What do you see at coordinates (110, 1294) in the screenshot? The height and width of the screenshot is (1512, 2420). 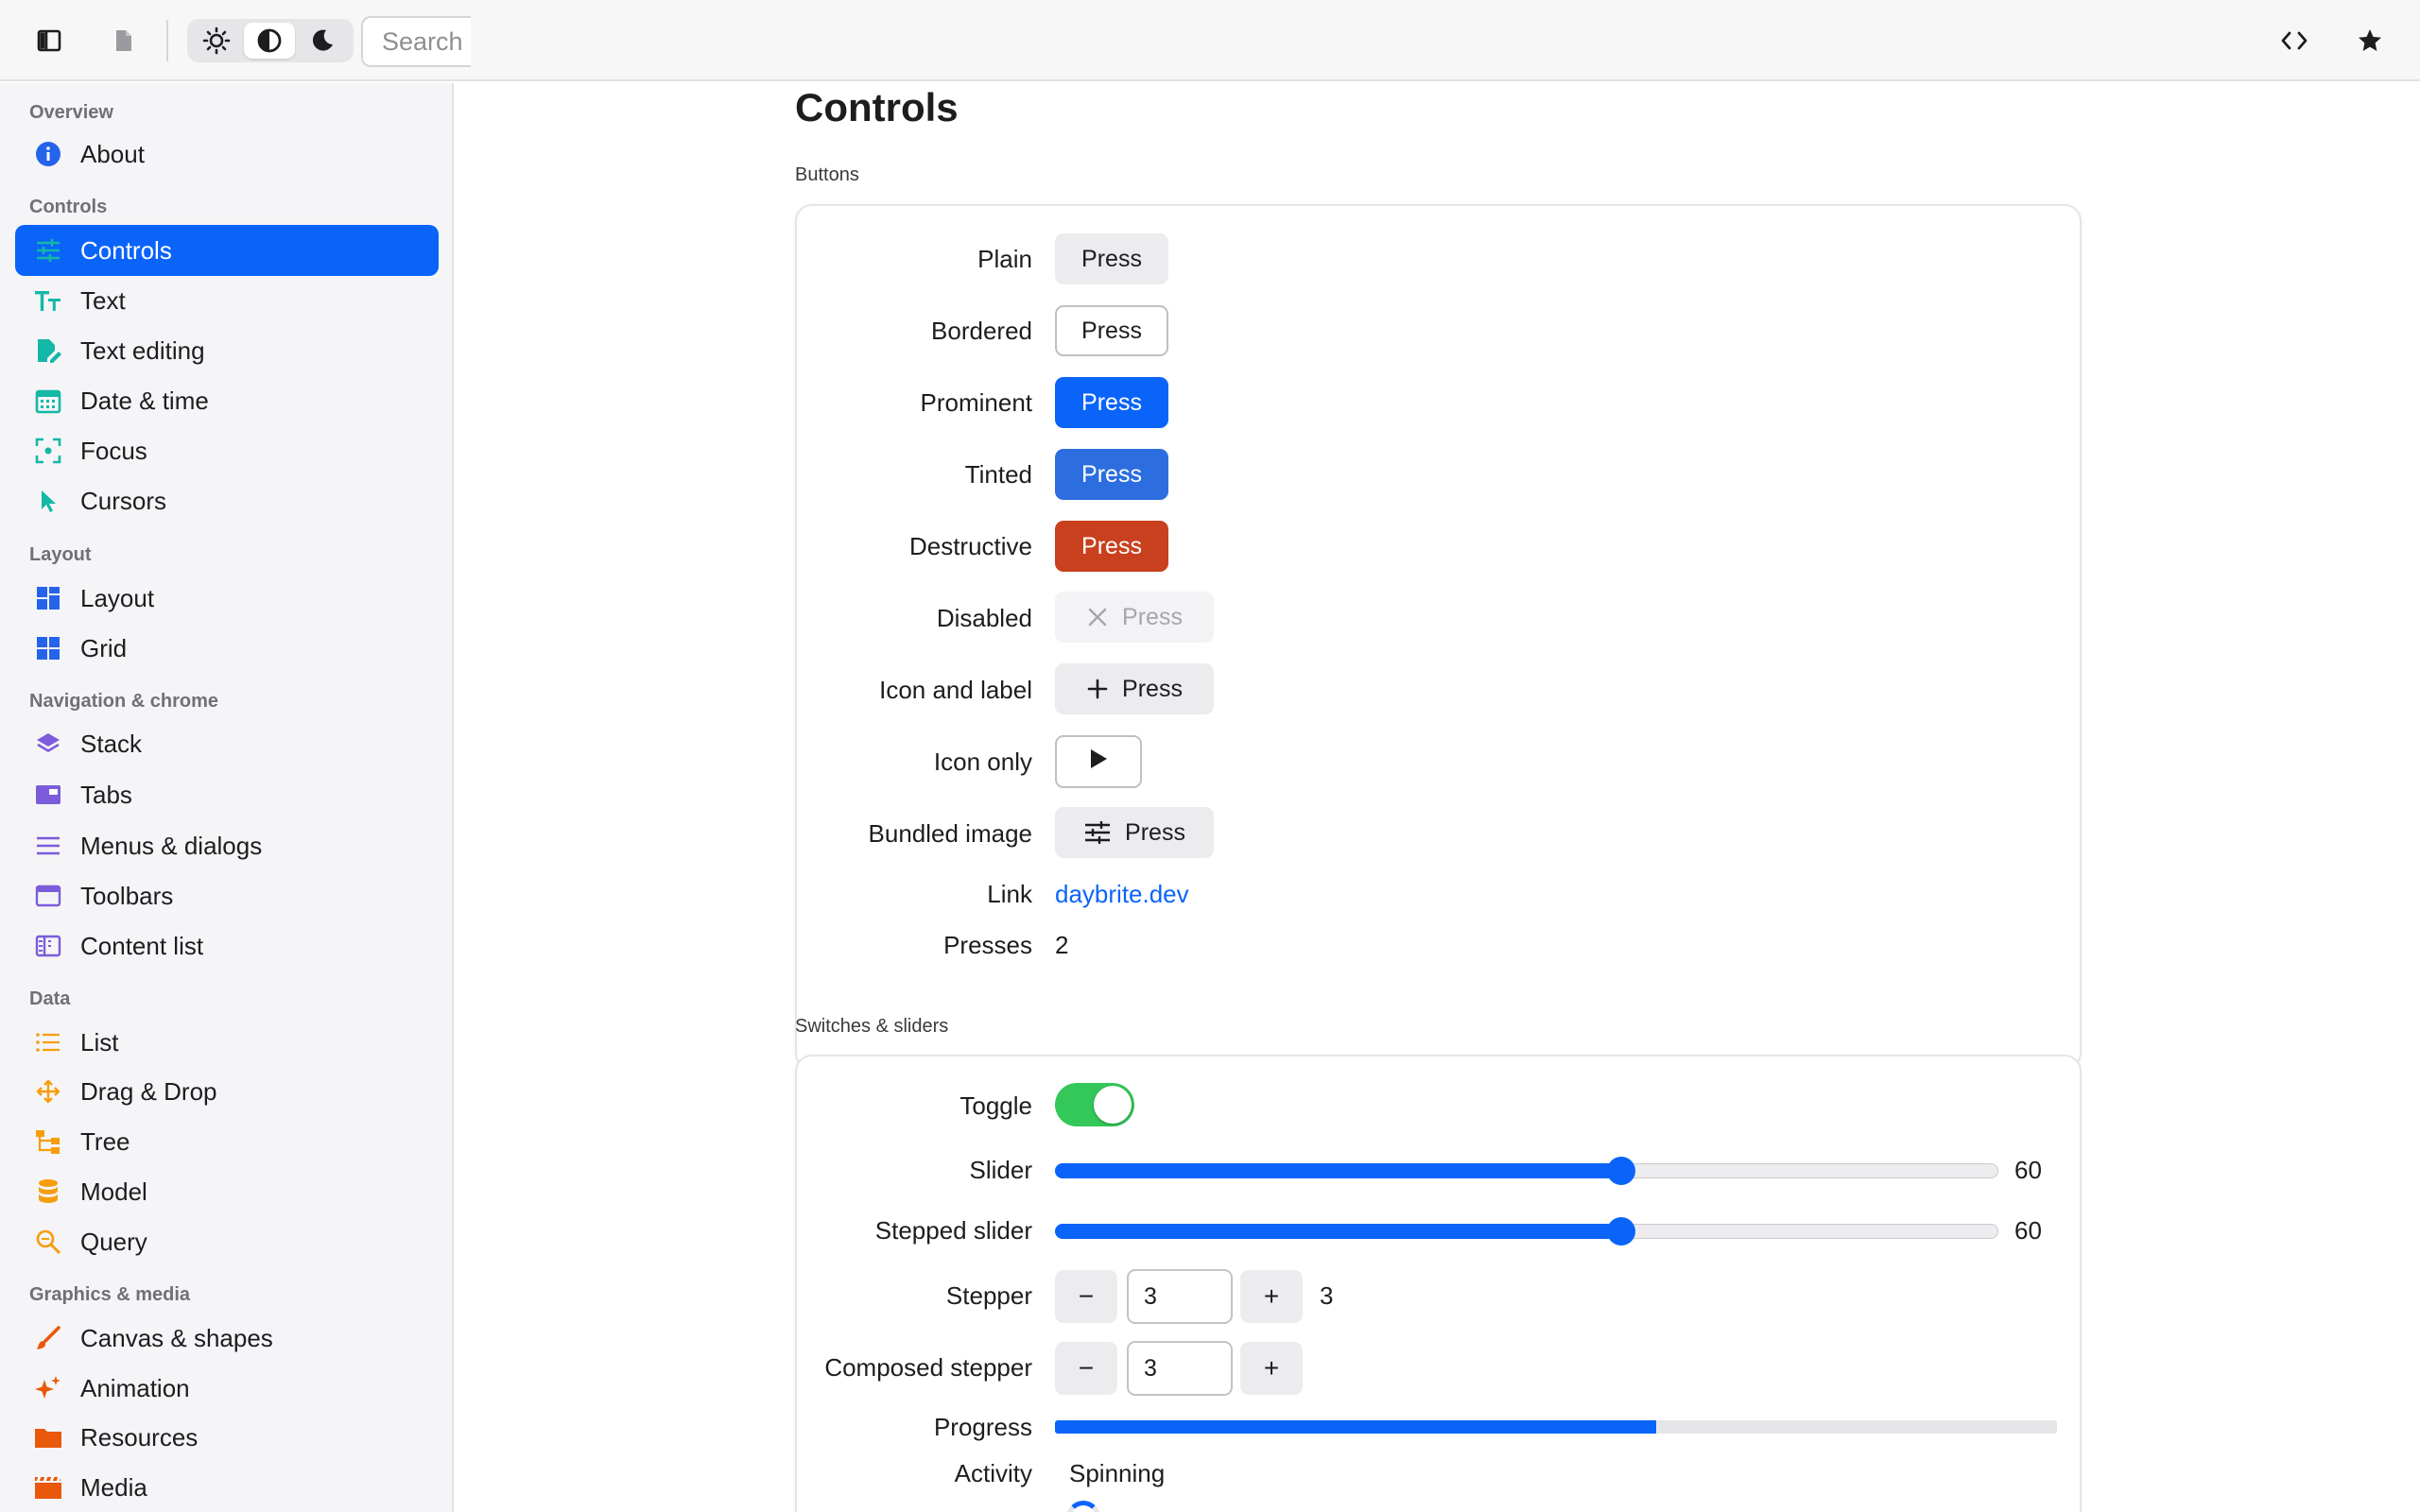 I see `sidebar-section-graphics: Graphics & media` at bounding box center [110, 1294].